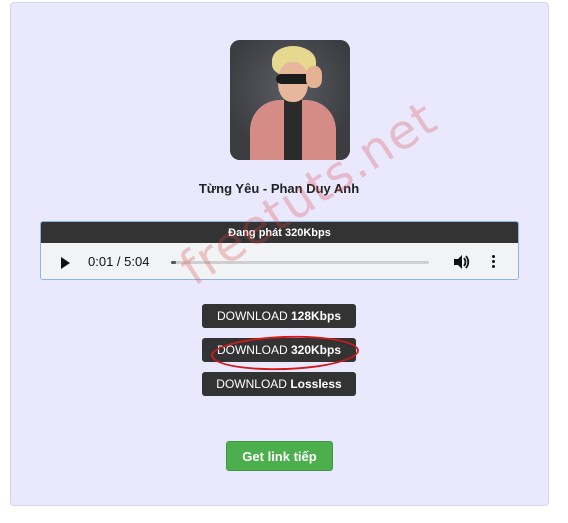 The image size is (568, 523). Describe the element at coordinates (316, 384) in the screenshot. I see `download-quality: Lossless` at that location.